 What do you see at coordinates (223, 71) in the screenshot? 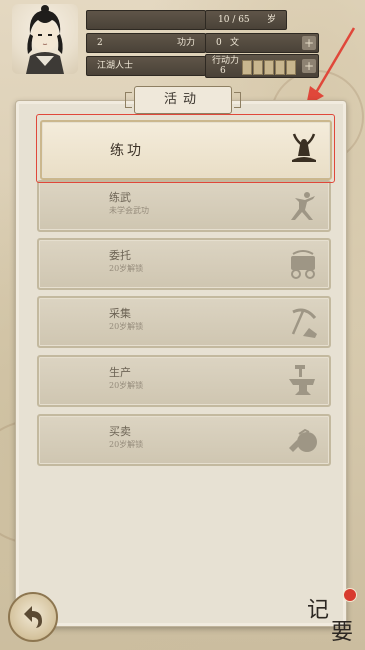
I see `action-points-value: 6` at bounding box center [223, 71].